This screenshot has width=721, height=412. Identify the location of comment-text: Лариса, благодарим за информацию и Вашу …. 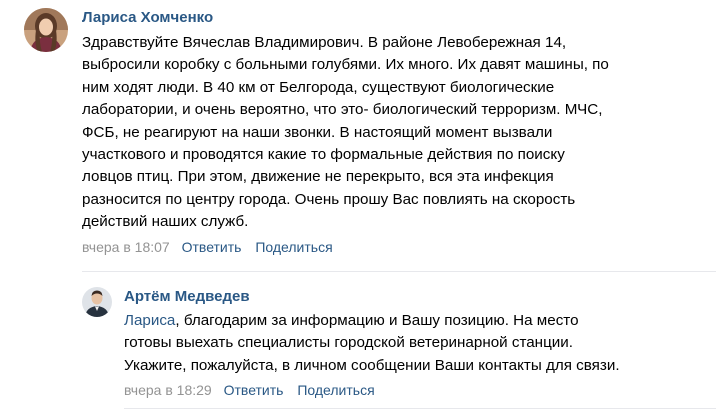
(419, 343).